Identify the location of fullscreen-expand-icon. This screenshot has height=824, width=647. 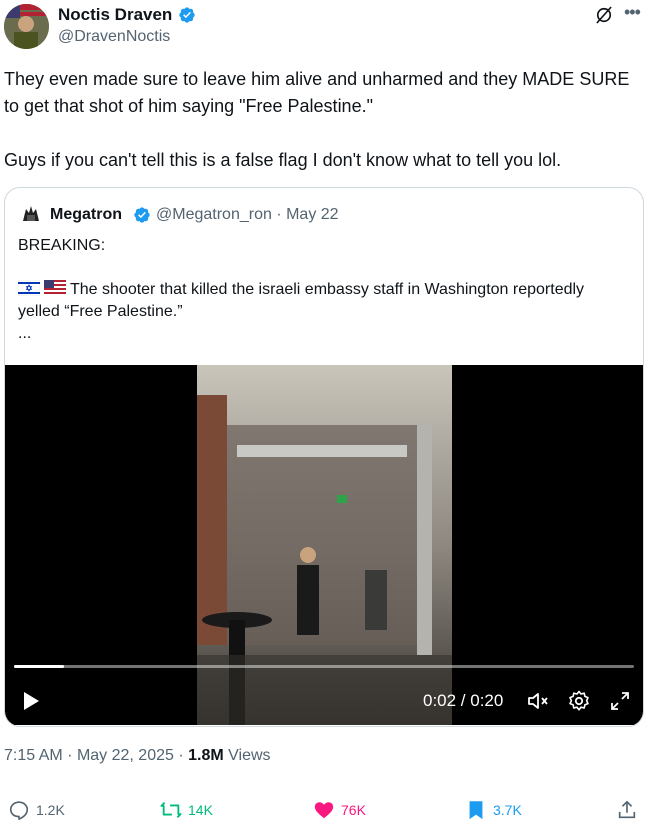
(620, 701).